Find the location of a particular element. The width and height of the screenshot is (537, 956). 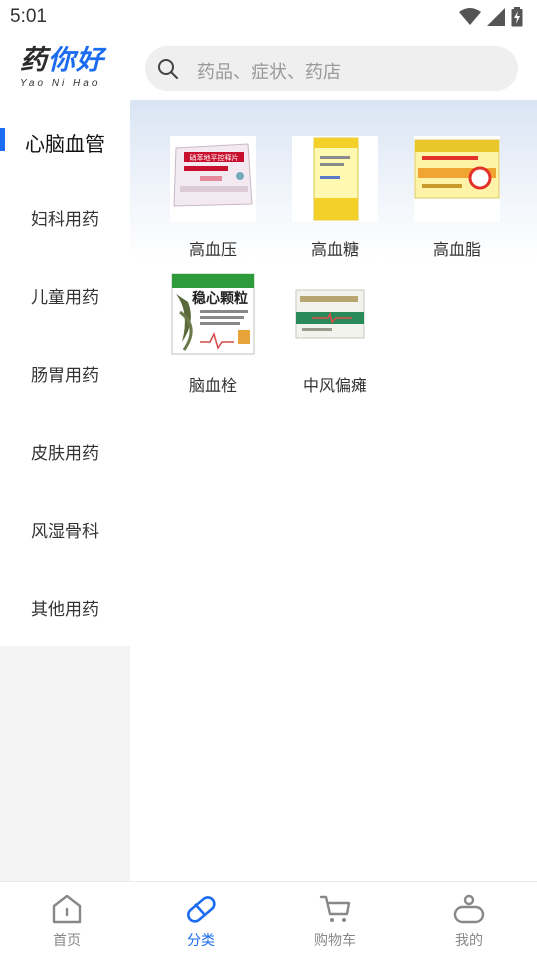

drug-image: 稳心颗粒 is located at coordinates (213, 315).